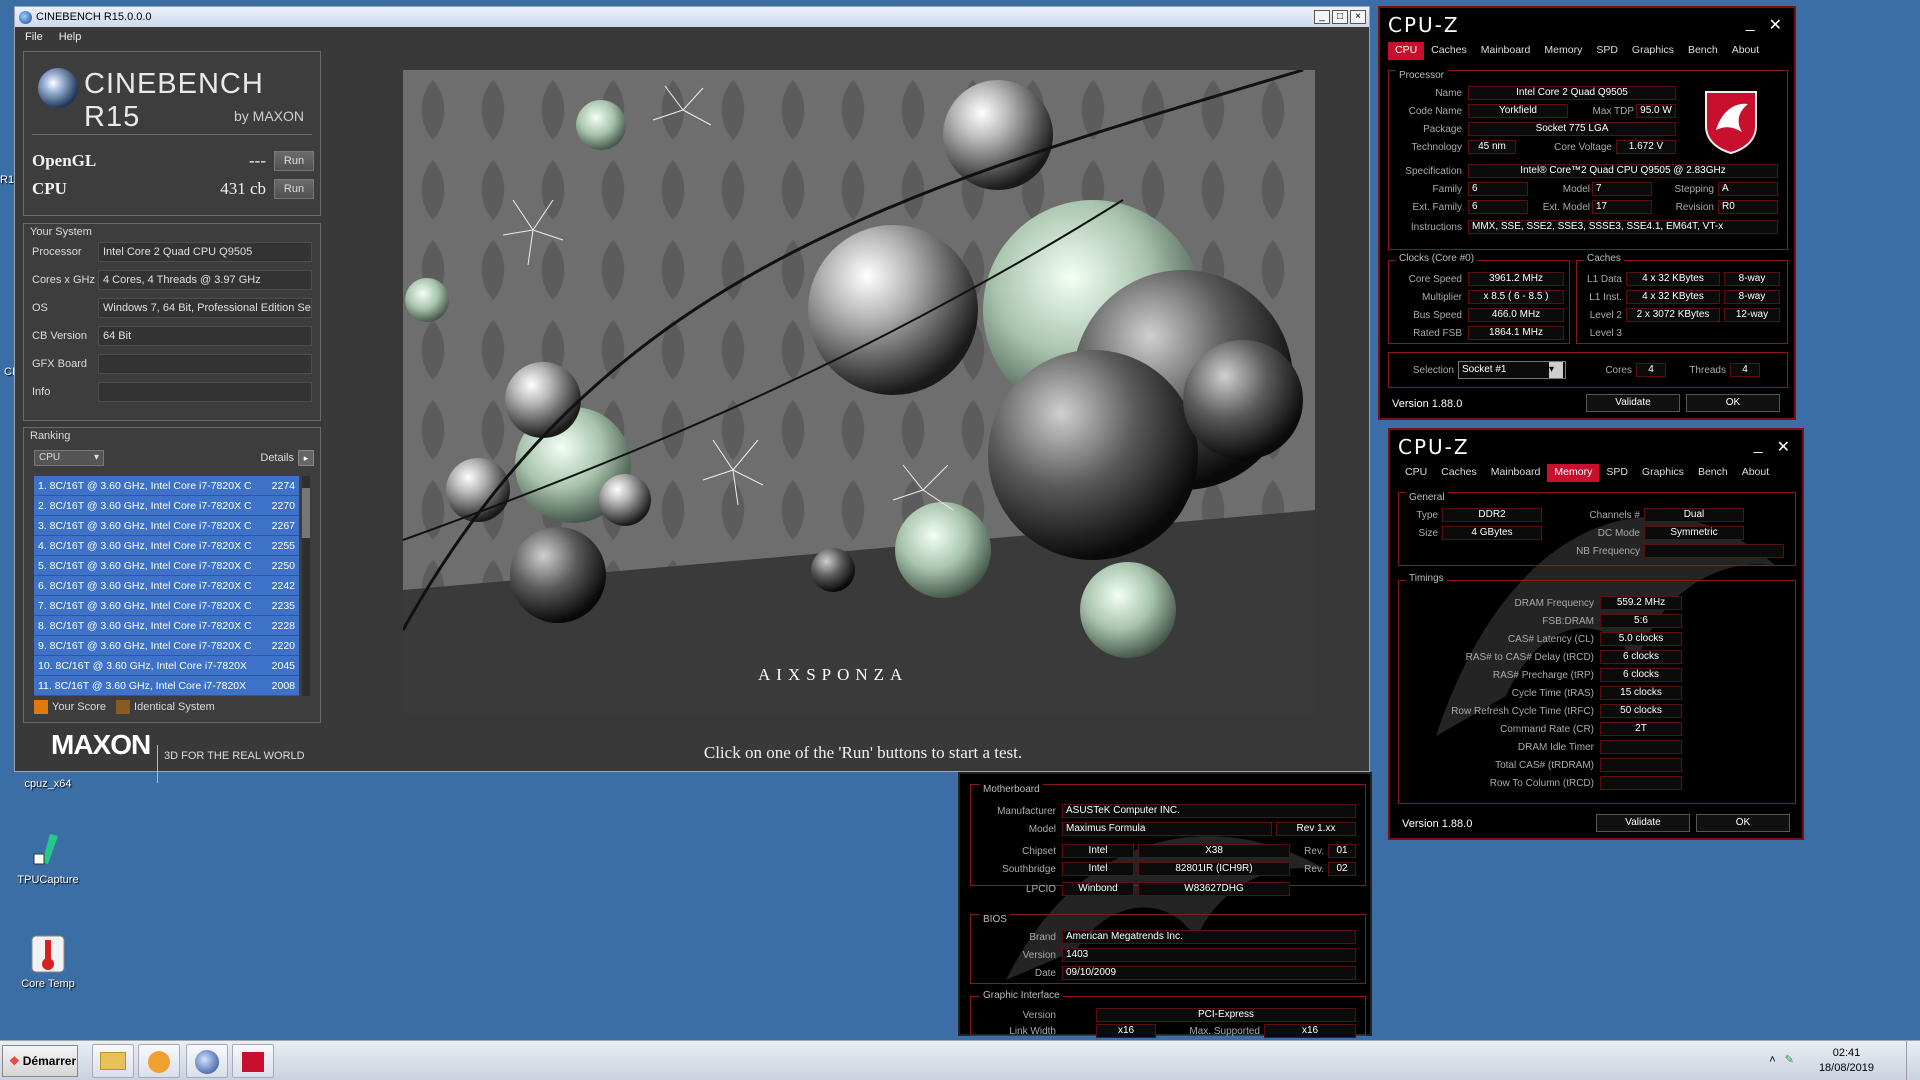 This screenshot has height=1080, width=1920. What do you see at coordinates (48, 962) in the screenshot?
I see `desktop-icon-coretemp: Core Temp` at bounding box center [48, 962].